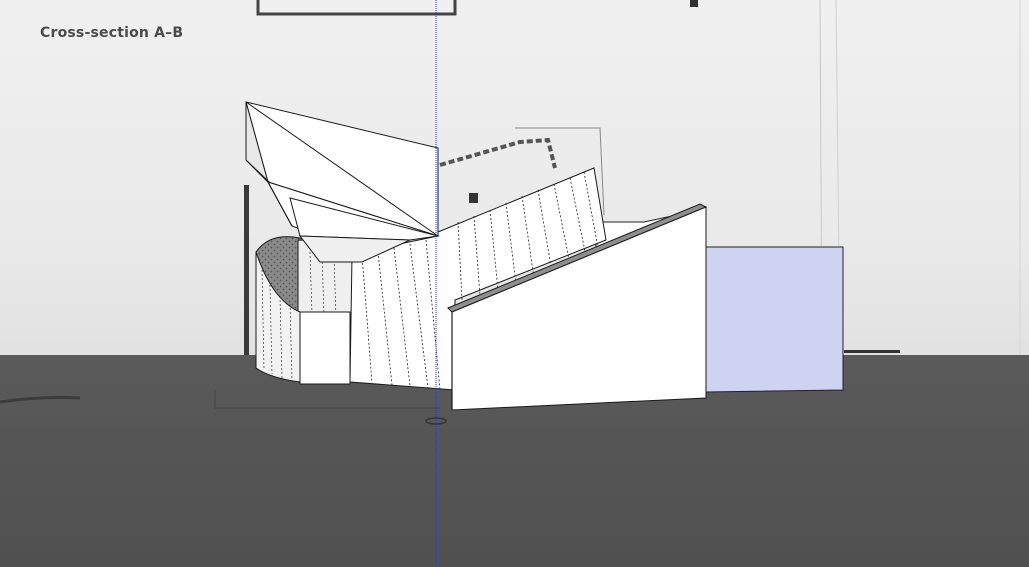 The width and height of the screenshot is (1029, 567). Describe the element at coordinates (112, 33) in the screenshot. I see `section-title-label: Cross-section A–B` at that location.